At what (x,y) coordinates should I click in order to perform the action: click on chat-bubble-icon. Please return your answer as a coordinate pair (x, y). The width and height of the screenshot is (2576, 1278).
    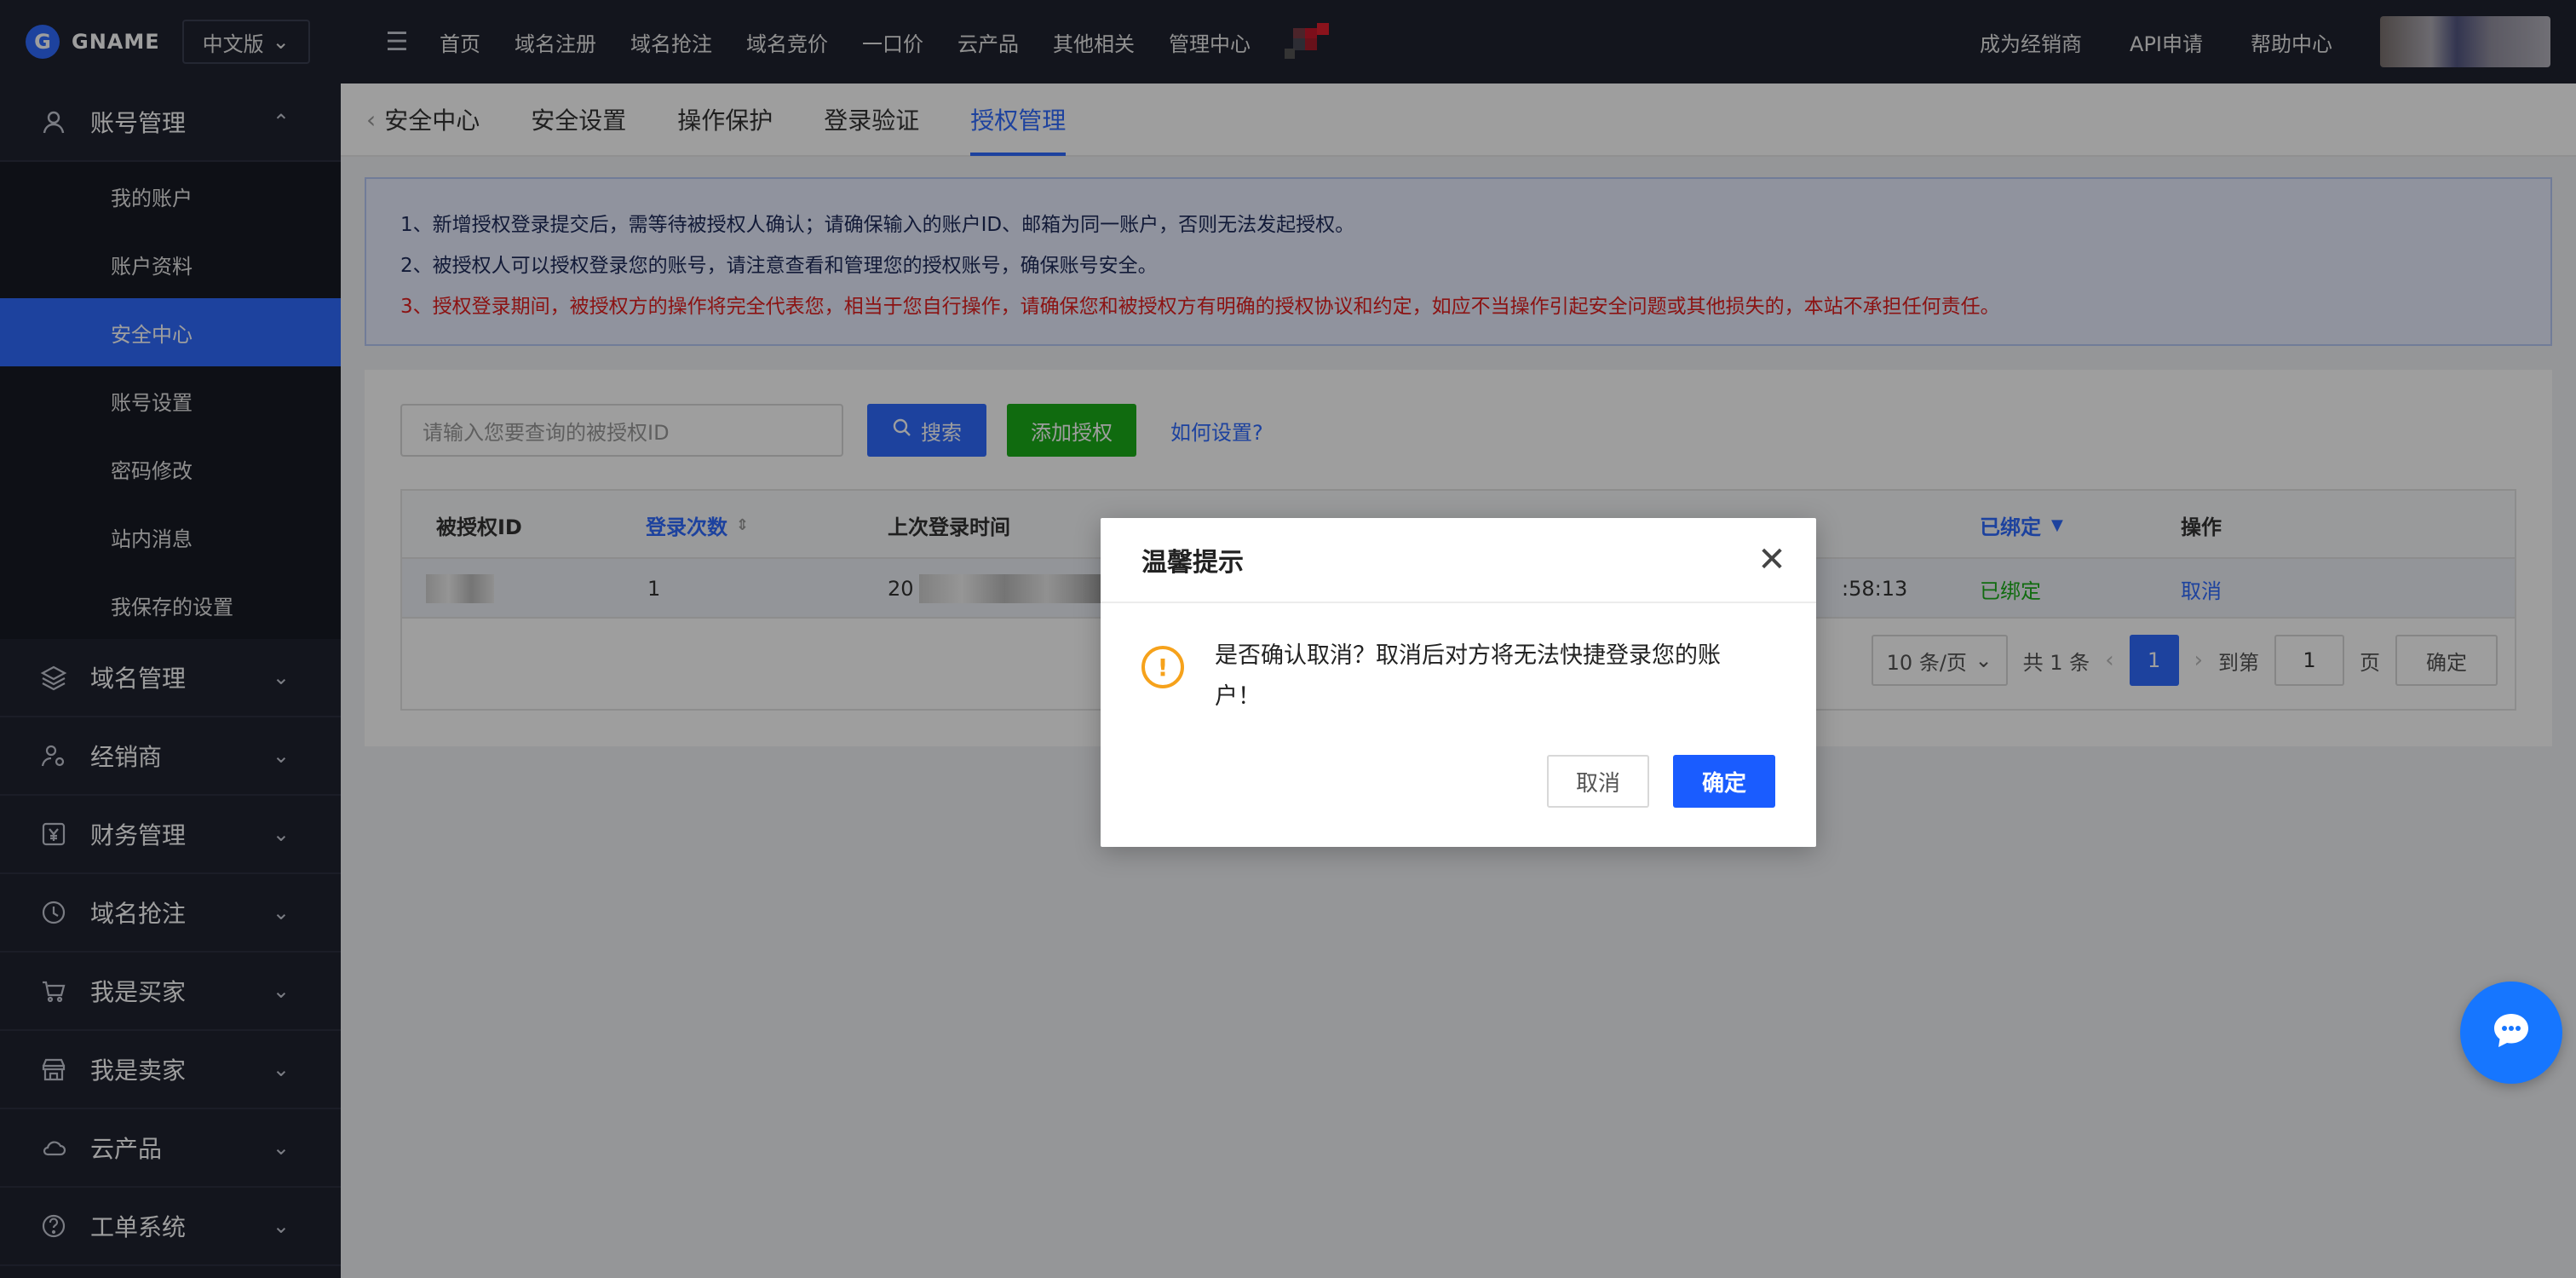
    Looking at the image, I should click on (2511, 1032).